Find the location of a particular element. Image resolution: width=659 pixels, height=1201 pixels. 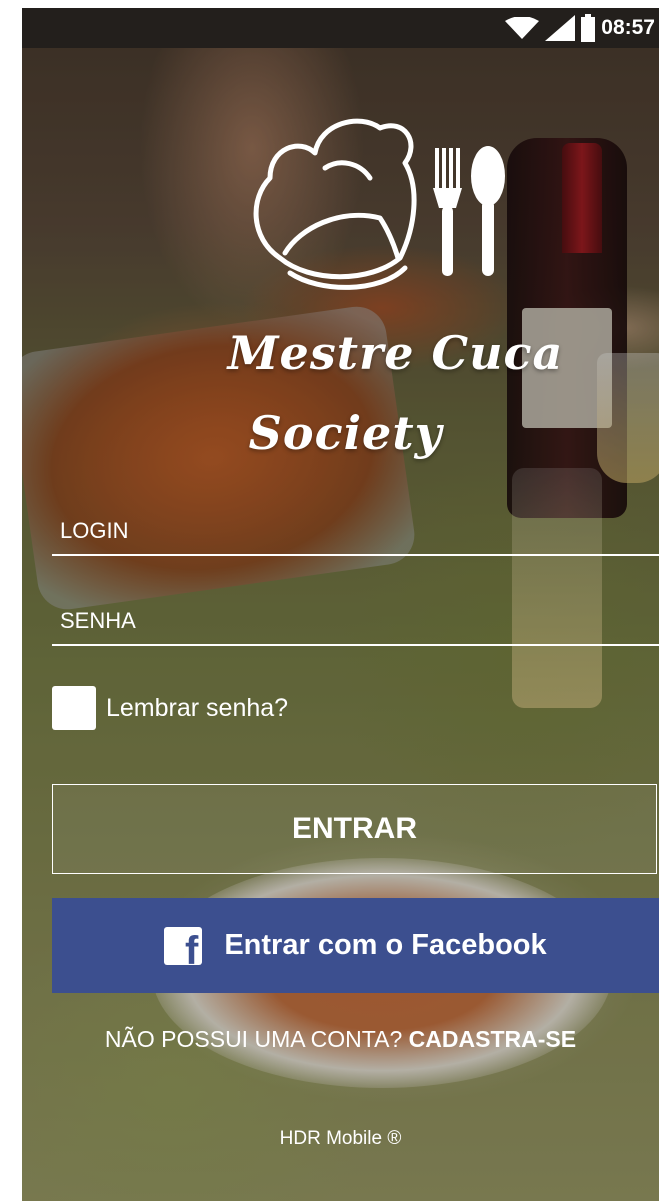

spoon-icon is located at coordinates (488, 211).